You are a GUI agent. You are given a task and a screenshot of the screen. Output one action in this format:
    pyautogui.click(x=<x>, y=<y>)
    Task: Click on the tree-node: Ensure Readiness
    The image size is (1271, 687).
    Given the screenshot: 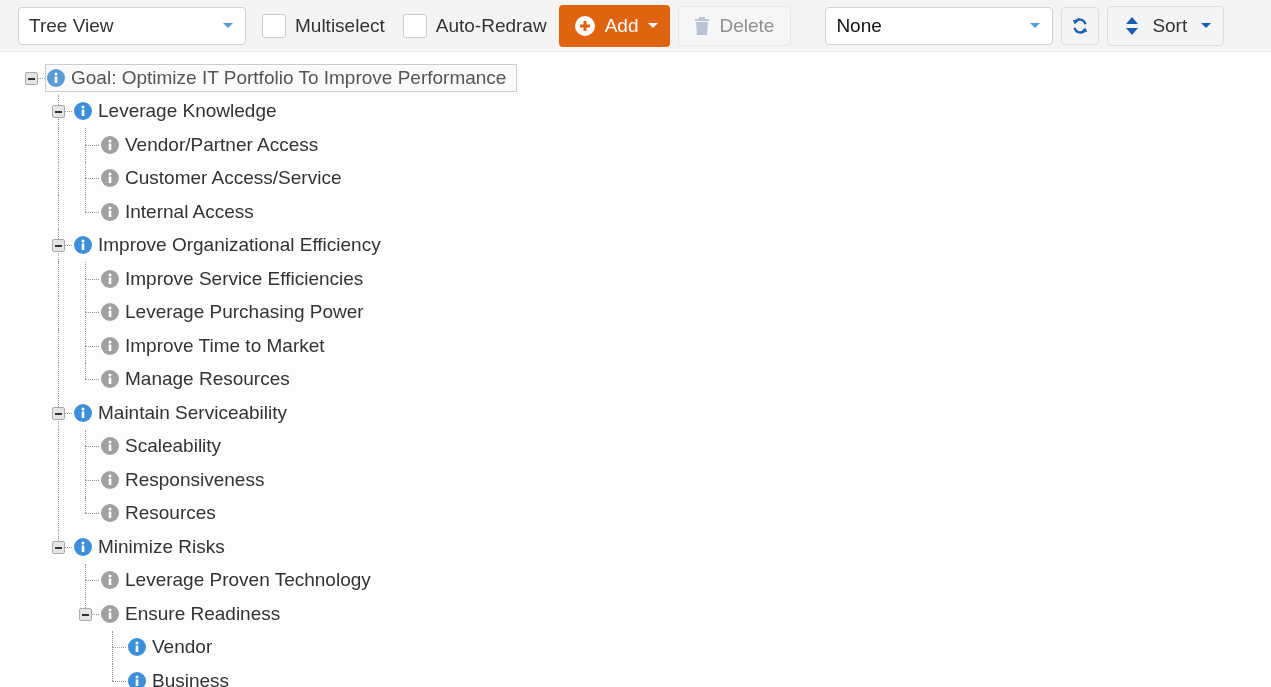 What is the action you would take?
    pyautogui.click(x=195, y=613)
    